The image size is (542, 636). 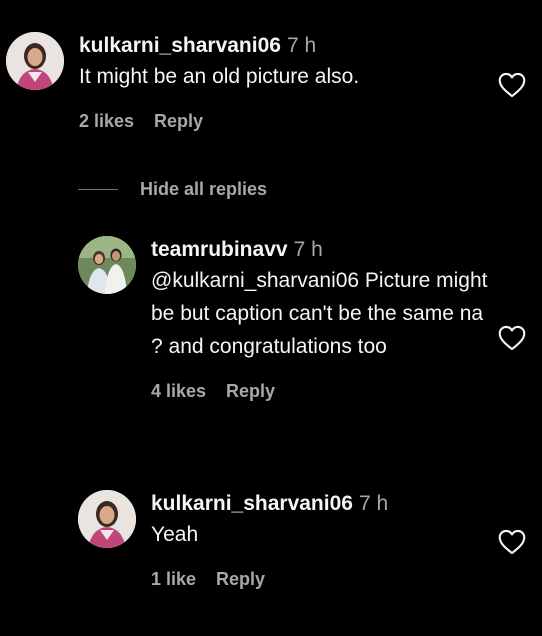 I want to click on comment-text: It might be an old picture also., so click(x=219, y=76).